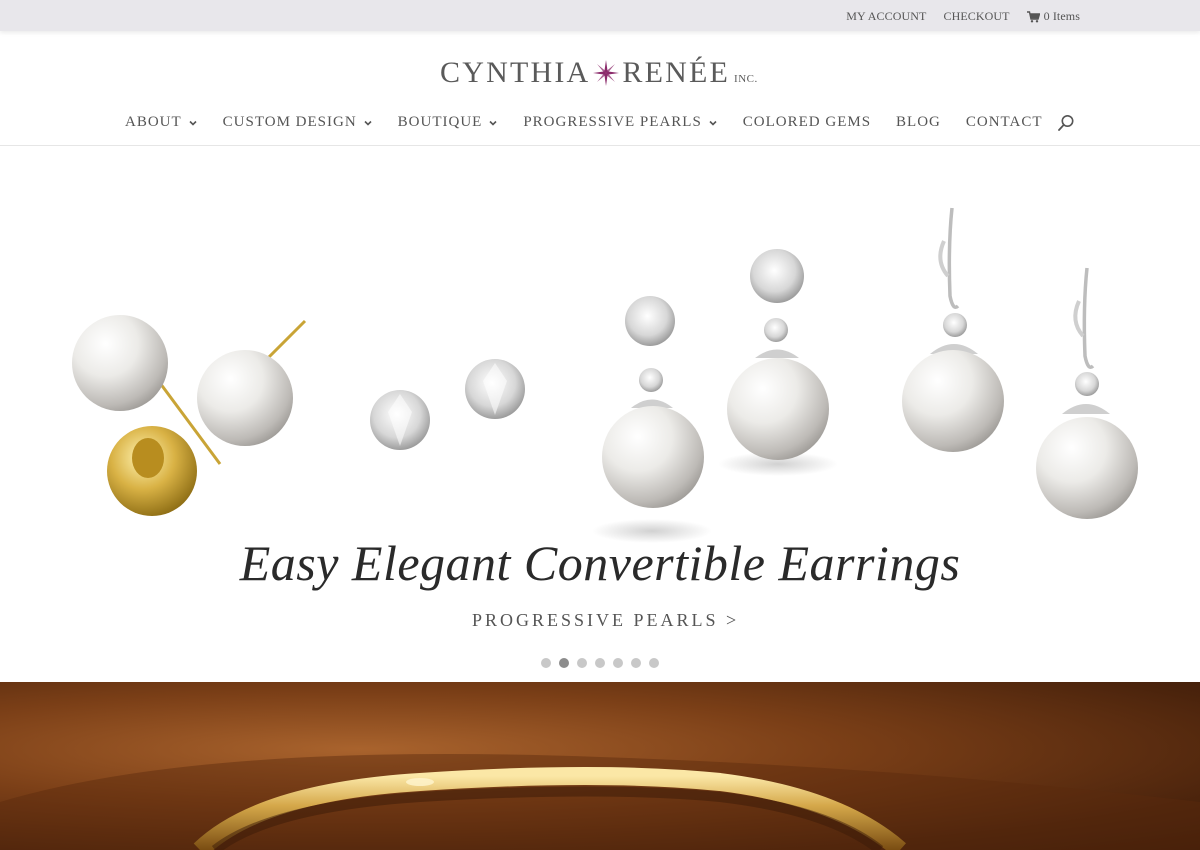 Image resolution: width=1200 pixels, height=850 pixels. Describe the element at coordinates (600, 15) in the screenshot. I see `top-bar: MY ACCOUNT CHECKOUT 0 Items` at that location.